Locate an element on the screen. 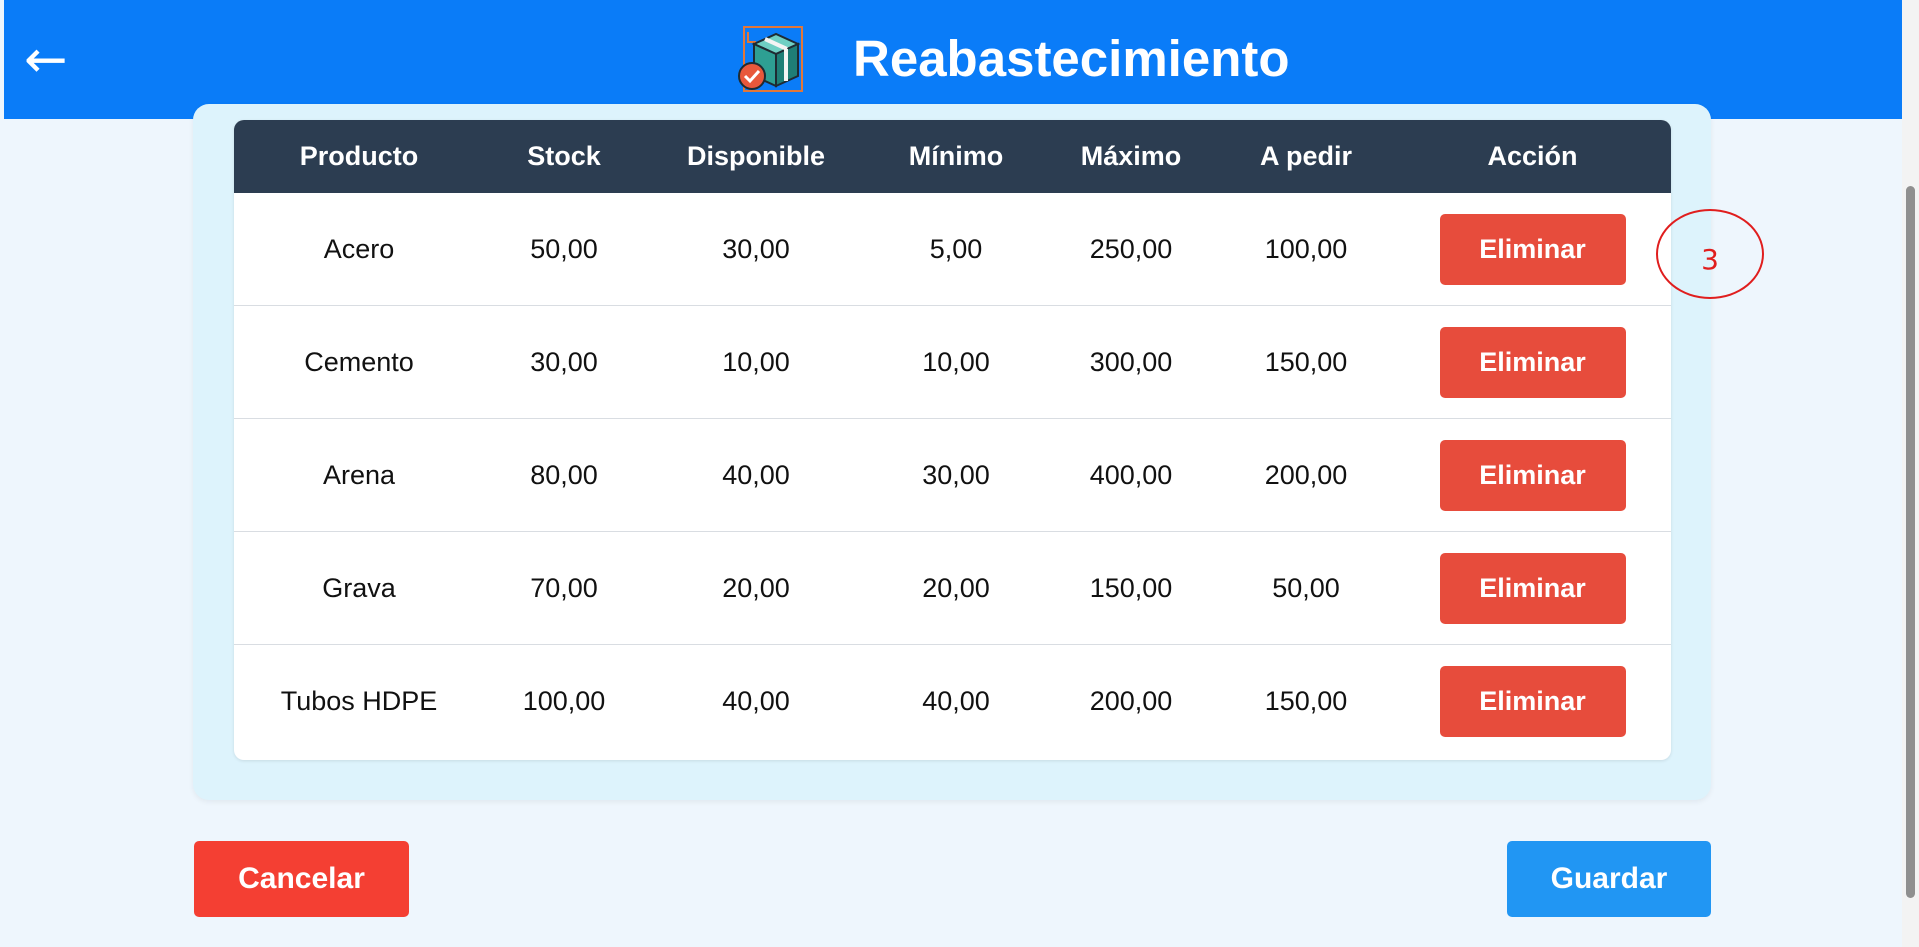 The width and height of the screenshot is (1919, 947). cell-to-order: 200,00 is located at coordinates (1306, 474).